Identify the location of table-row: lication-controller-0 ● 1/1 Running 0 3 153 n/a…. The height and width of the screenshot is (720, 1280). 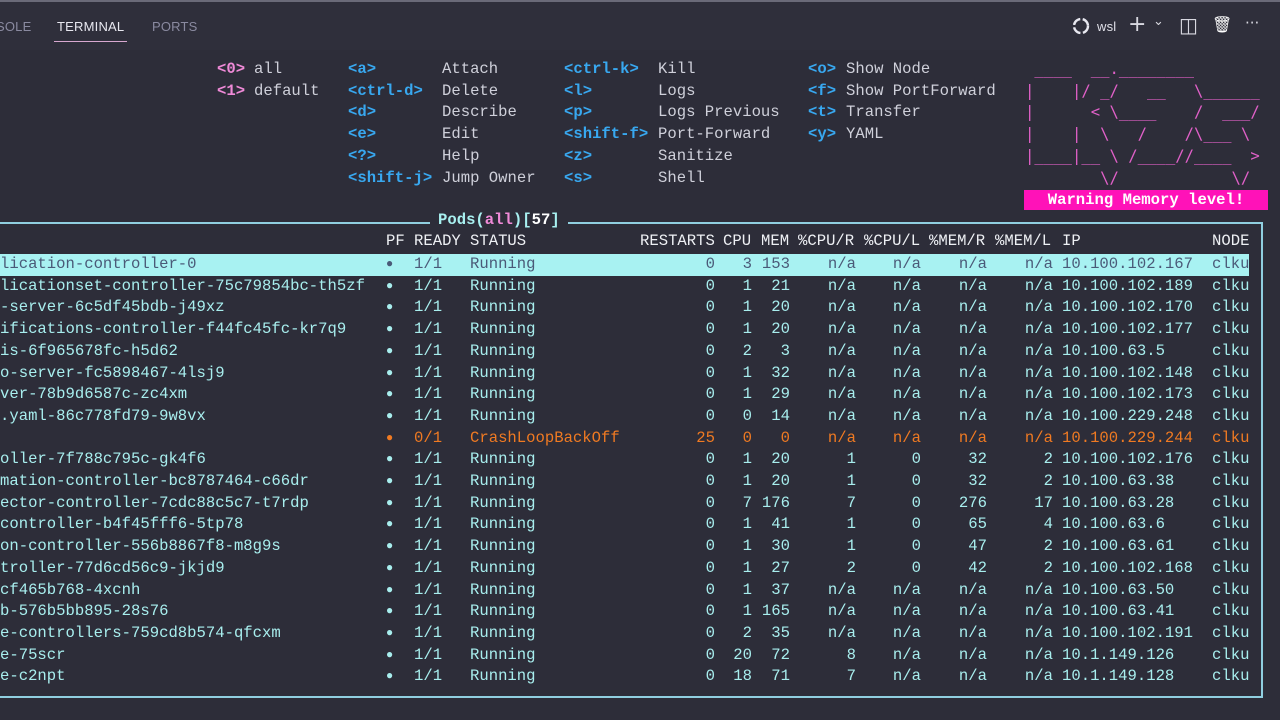
(624, 265).